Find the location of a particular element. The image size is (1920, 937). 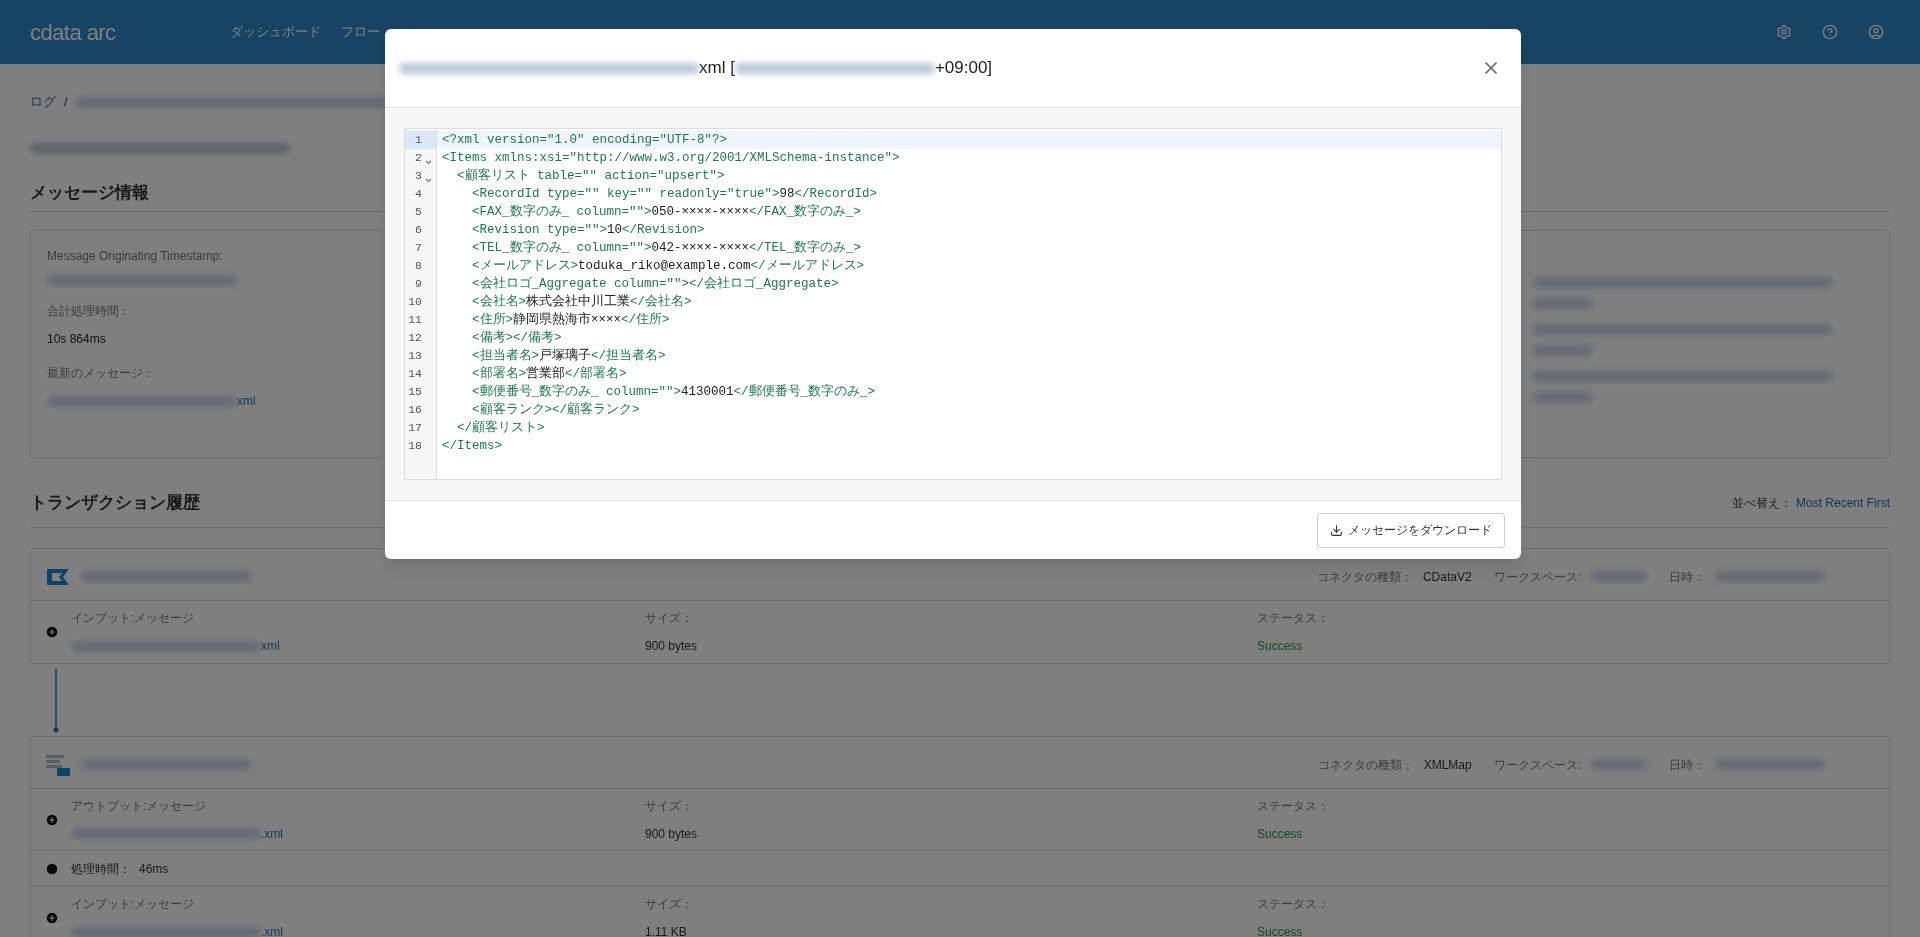

code-line: </顧客リスト> is located at coordinates (500, 428).